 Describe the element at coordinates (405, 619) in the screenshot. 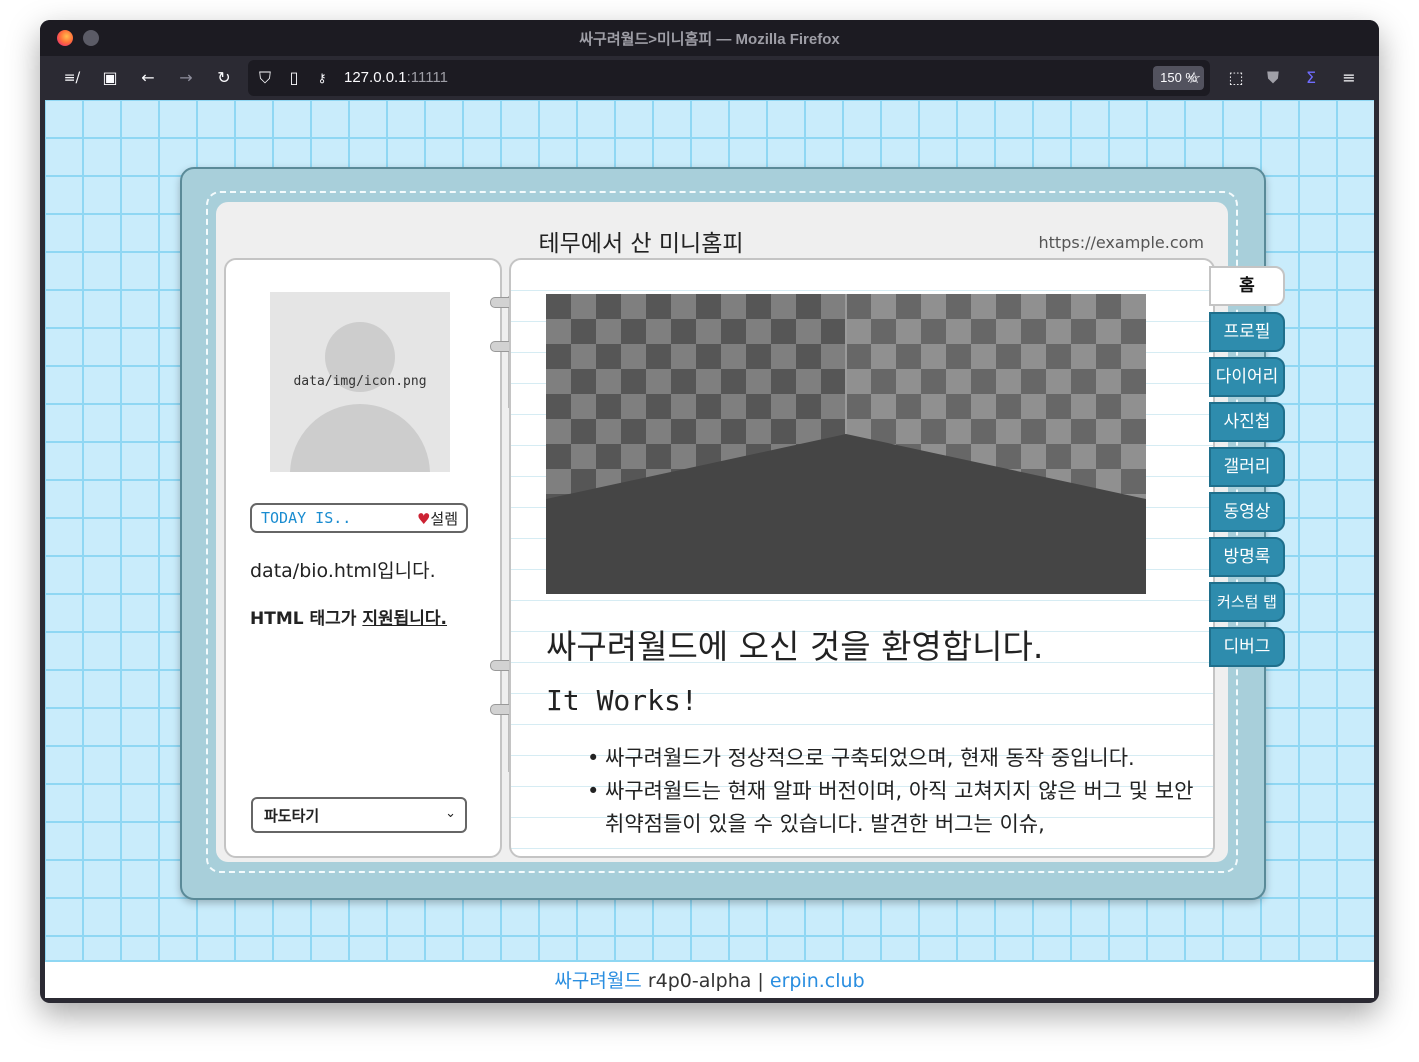

I see `bio-line-2-underlined: 지원됩니다.` at that location.